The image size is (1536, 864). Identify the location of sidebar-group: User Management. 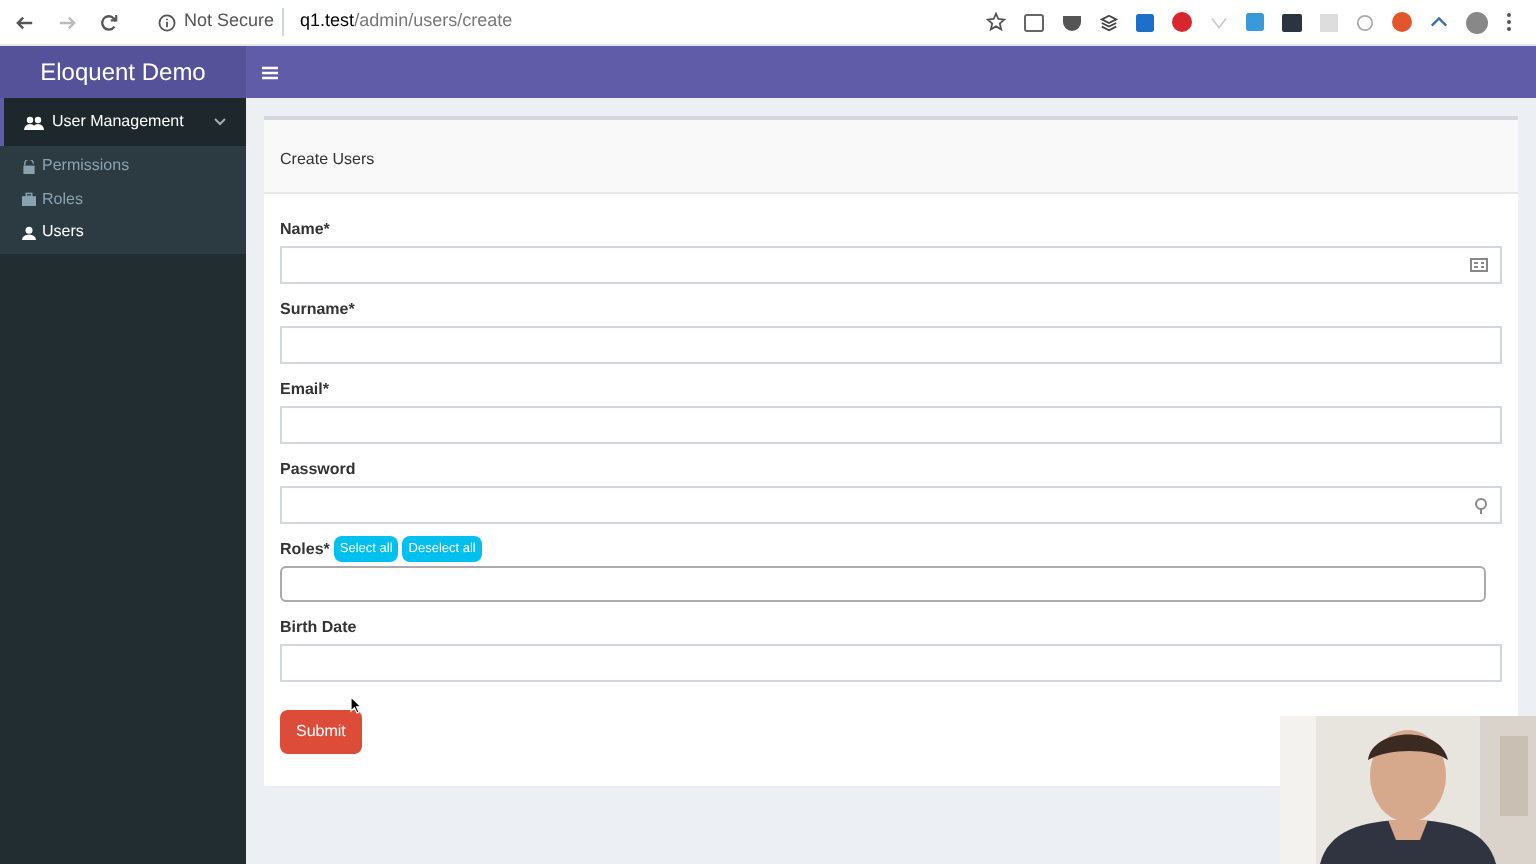
(123, 122).